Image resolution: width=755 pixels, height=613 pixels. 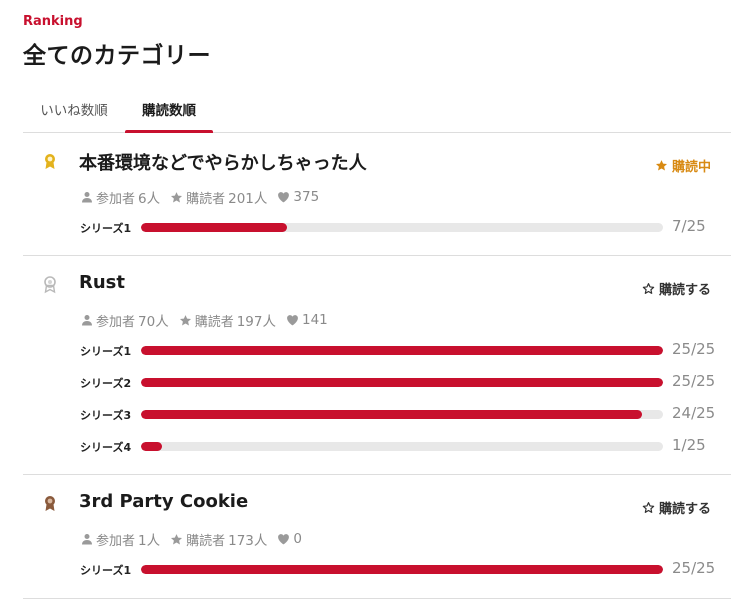 I want to click on likes-stat: 375, so click(x=298, y=197).